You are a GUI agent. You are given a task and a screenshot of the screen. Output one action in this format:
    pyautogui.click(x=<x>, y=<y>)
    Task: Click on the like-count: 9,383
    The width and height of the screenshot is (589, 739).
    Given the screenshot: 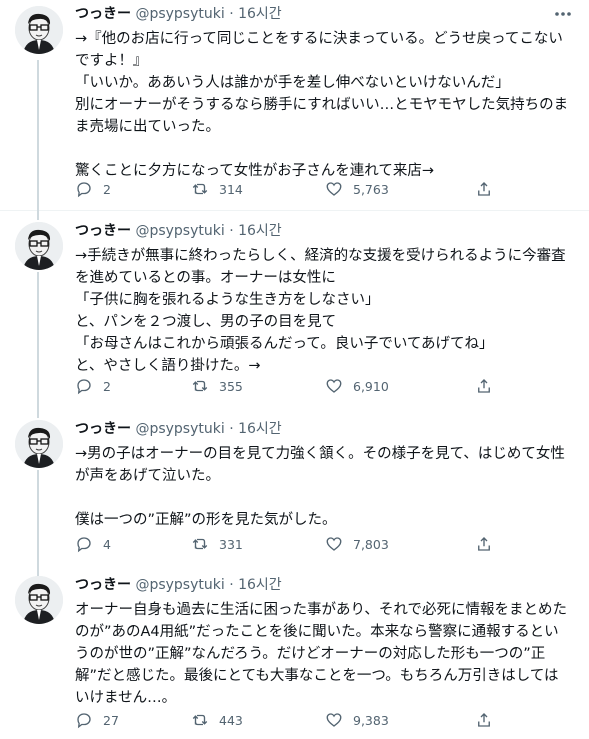 What is the action you would take?
    pyautogui.click(x=371, y=720)
    